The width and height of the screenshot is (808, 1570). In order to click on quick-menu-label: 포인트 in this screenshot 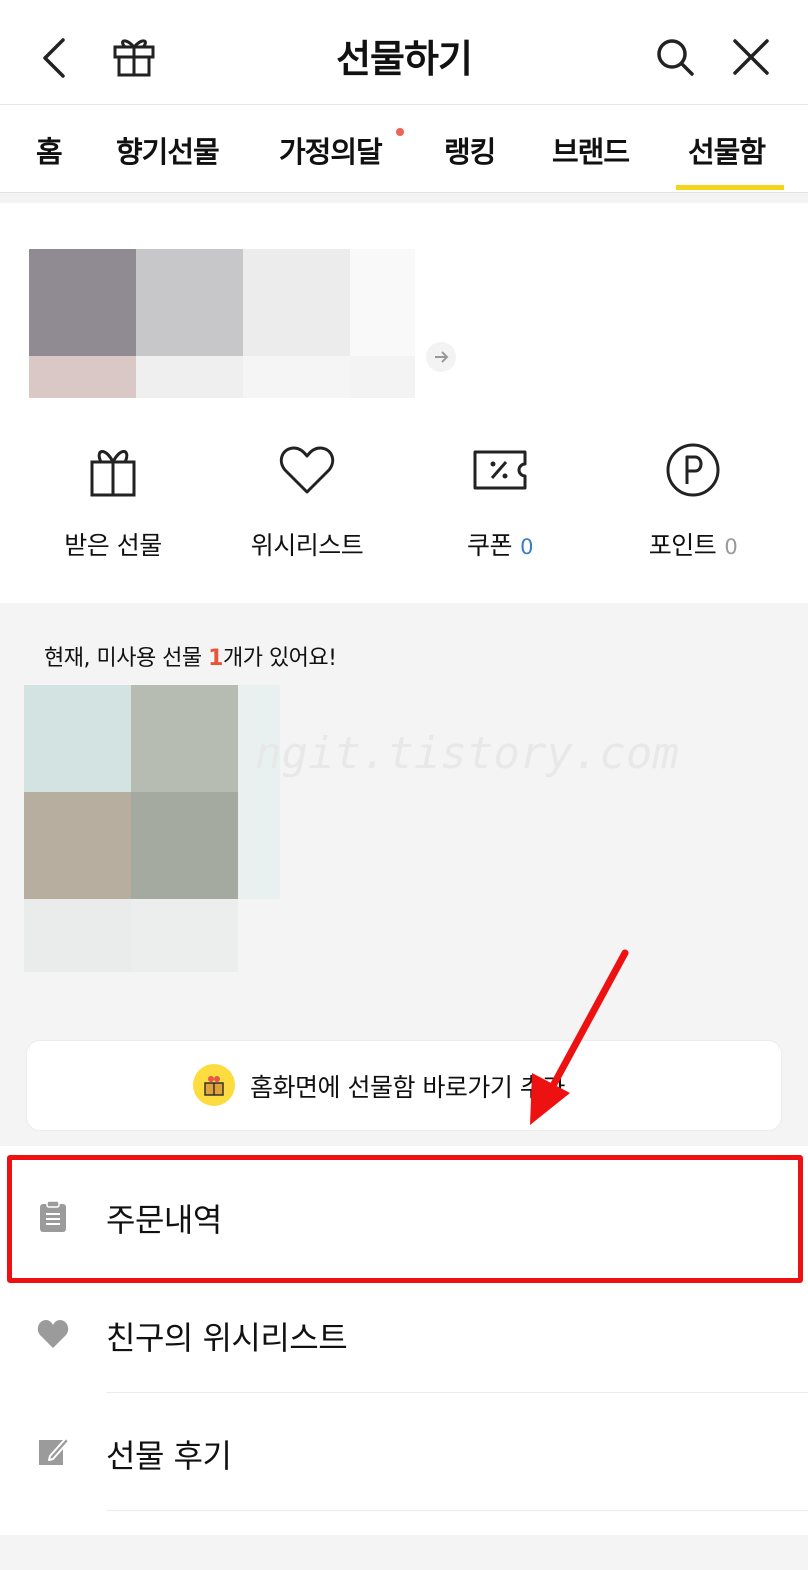, I will do `click(682, 545)`.